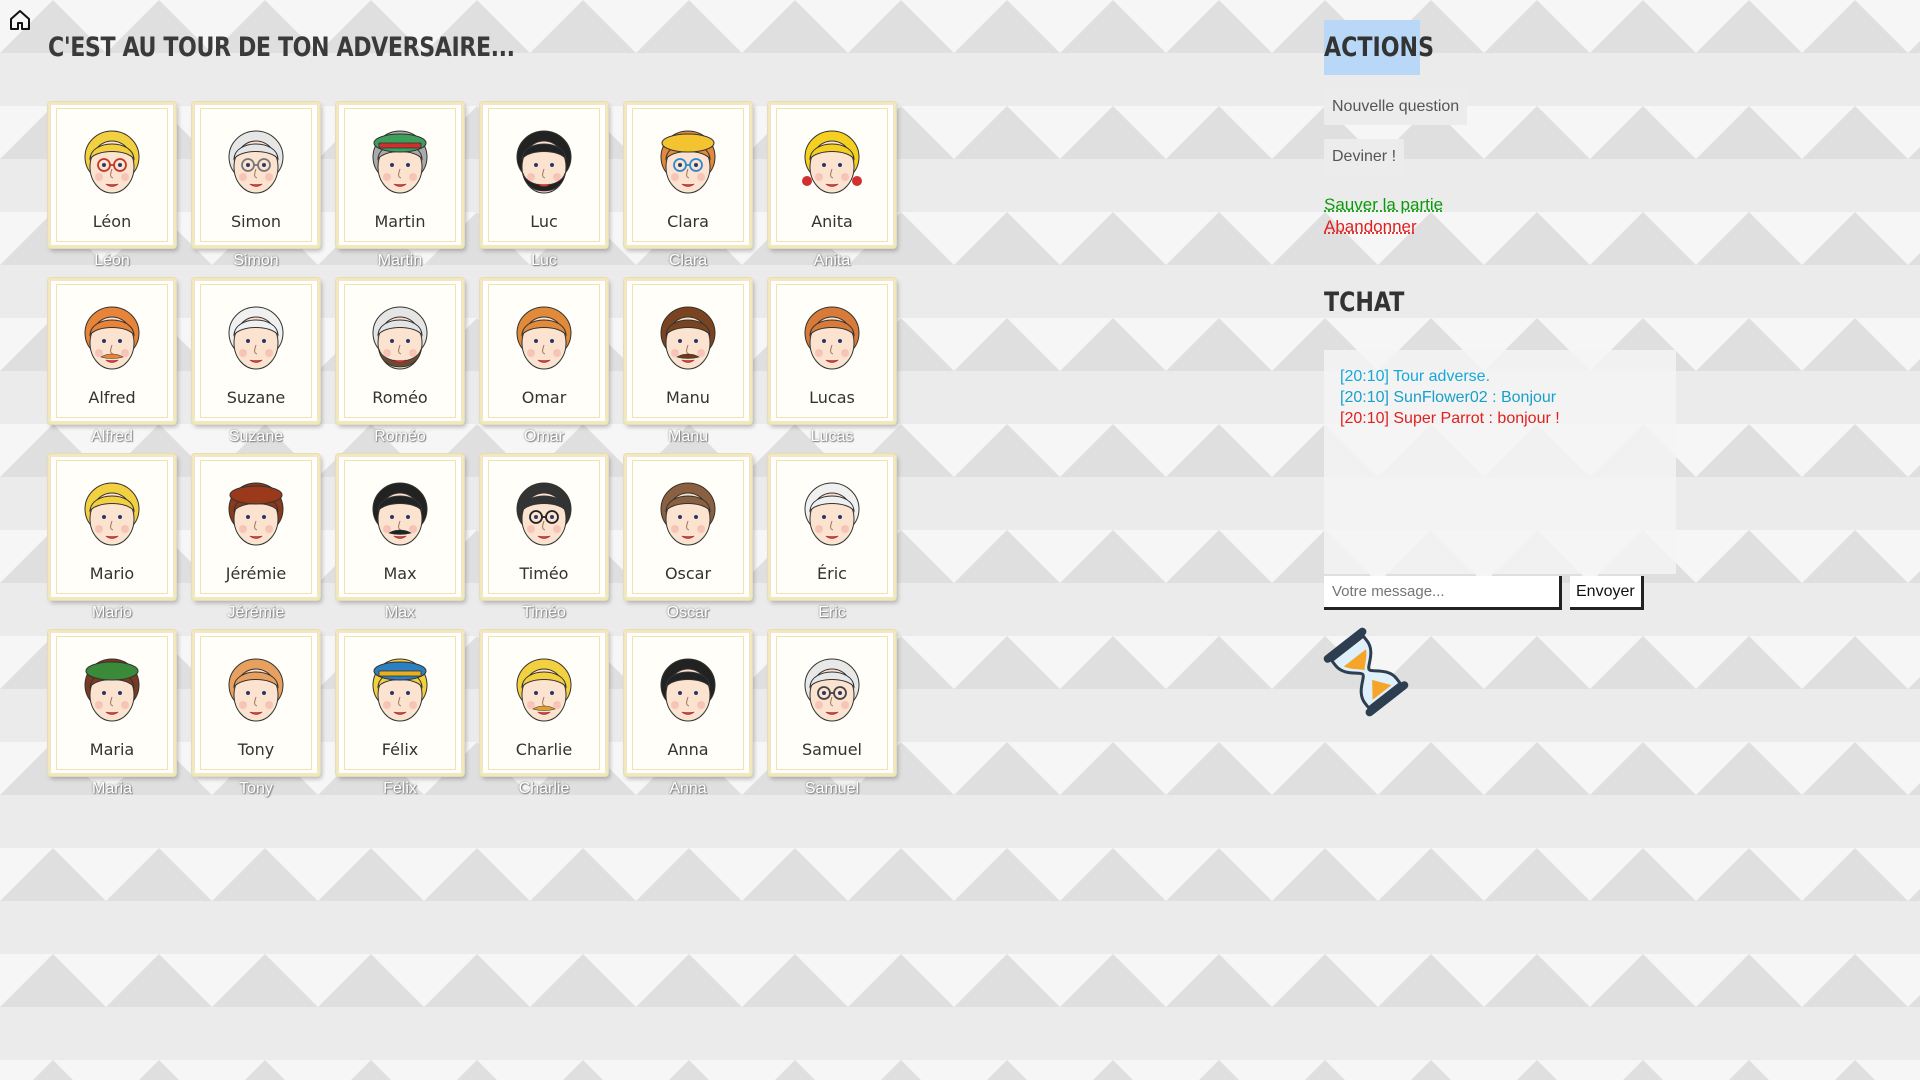  Describe the element at coordinates (688, 260) in the screenshot. I see `card-caption: Clara` at that location.